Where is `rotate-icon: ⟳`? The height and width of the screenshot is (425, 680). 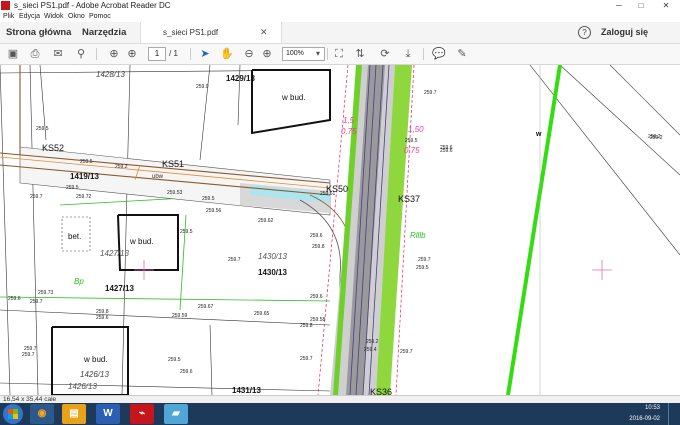
rotate-icon: ⟳ is located at coordinates (385, 54).